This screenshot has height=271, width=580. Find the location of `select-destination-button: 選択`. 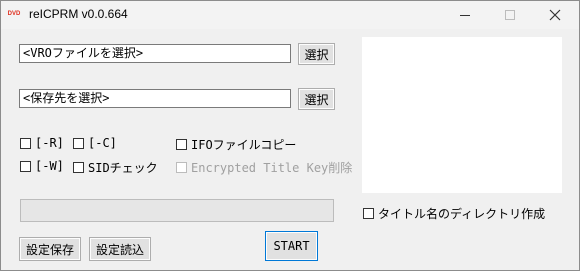

select-destination-button: 選択 is located at coordinates (316, 99).